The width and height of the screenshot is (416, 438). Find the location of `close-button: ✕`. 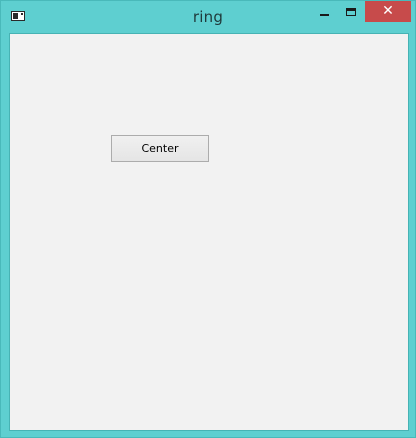

close-button: ✕ is located at coordinates (388, 11).